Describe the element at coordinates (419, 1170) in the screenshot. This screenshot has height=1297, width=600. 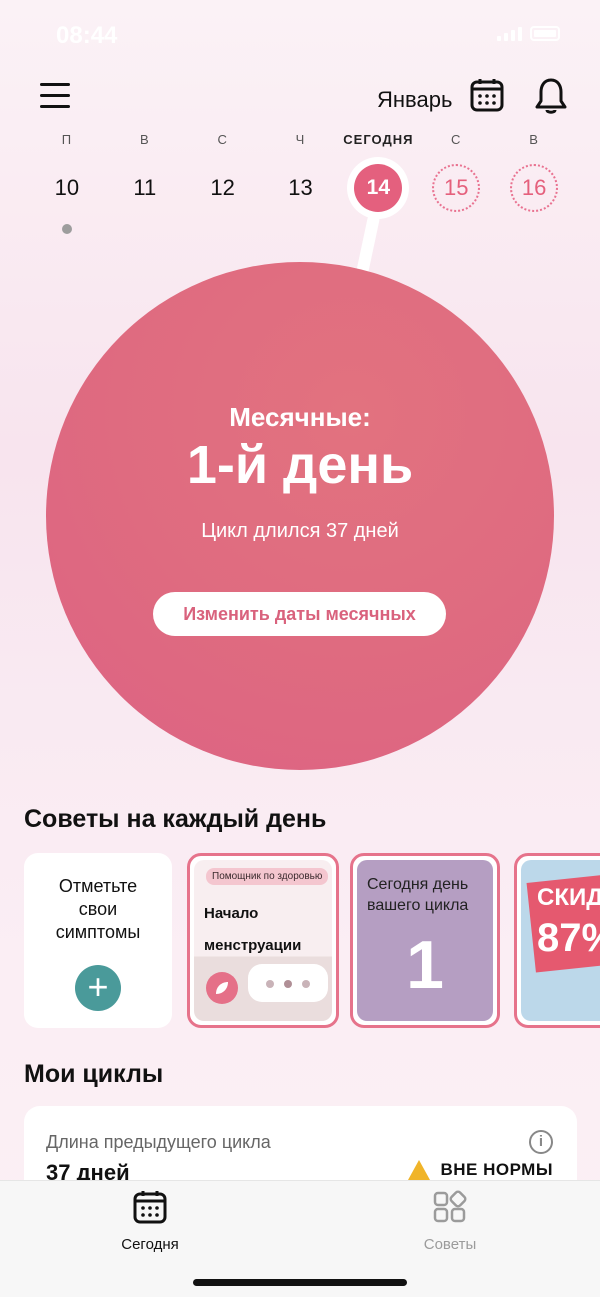
I see `warning-icon` at that location.